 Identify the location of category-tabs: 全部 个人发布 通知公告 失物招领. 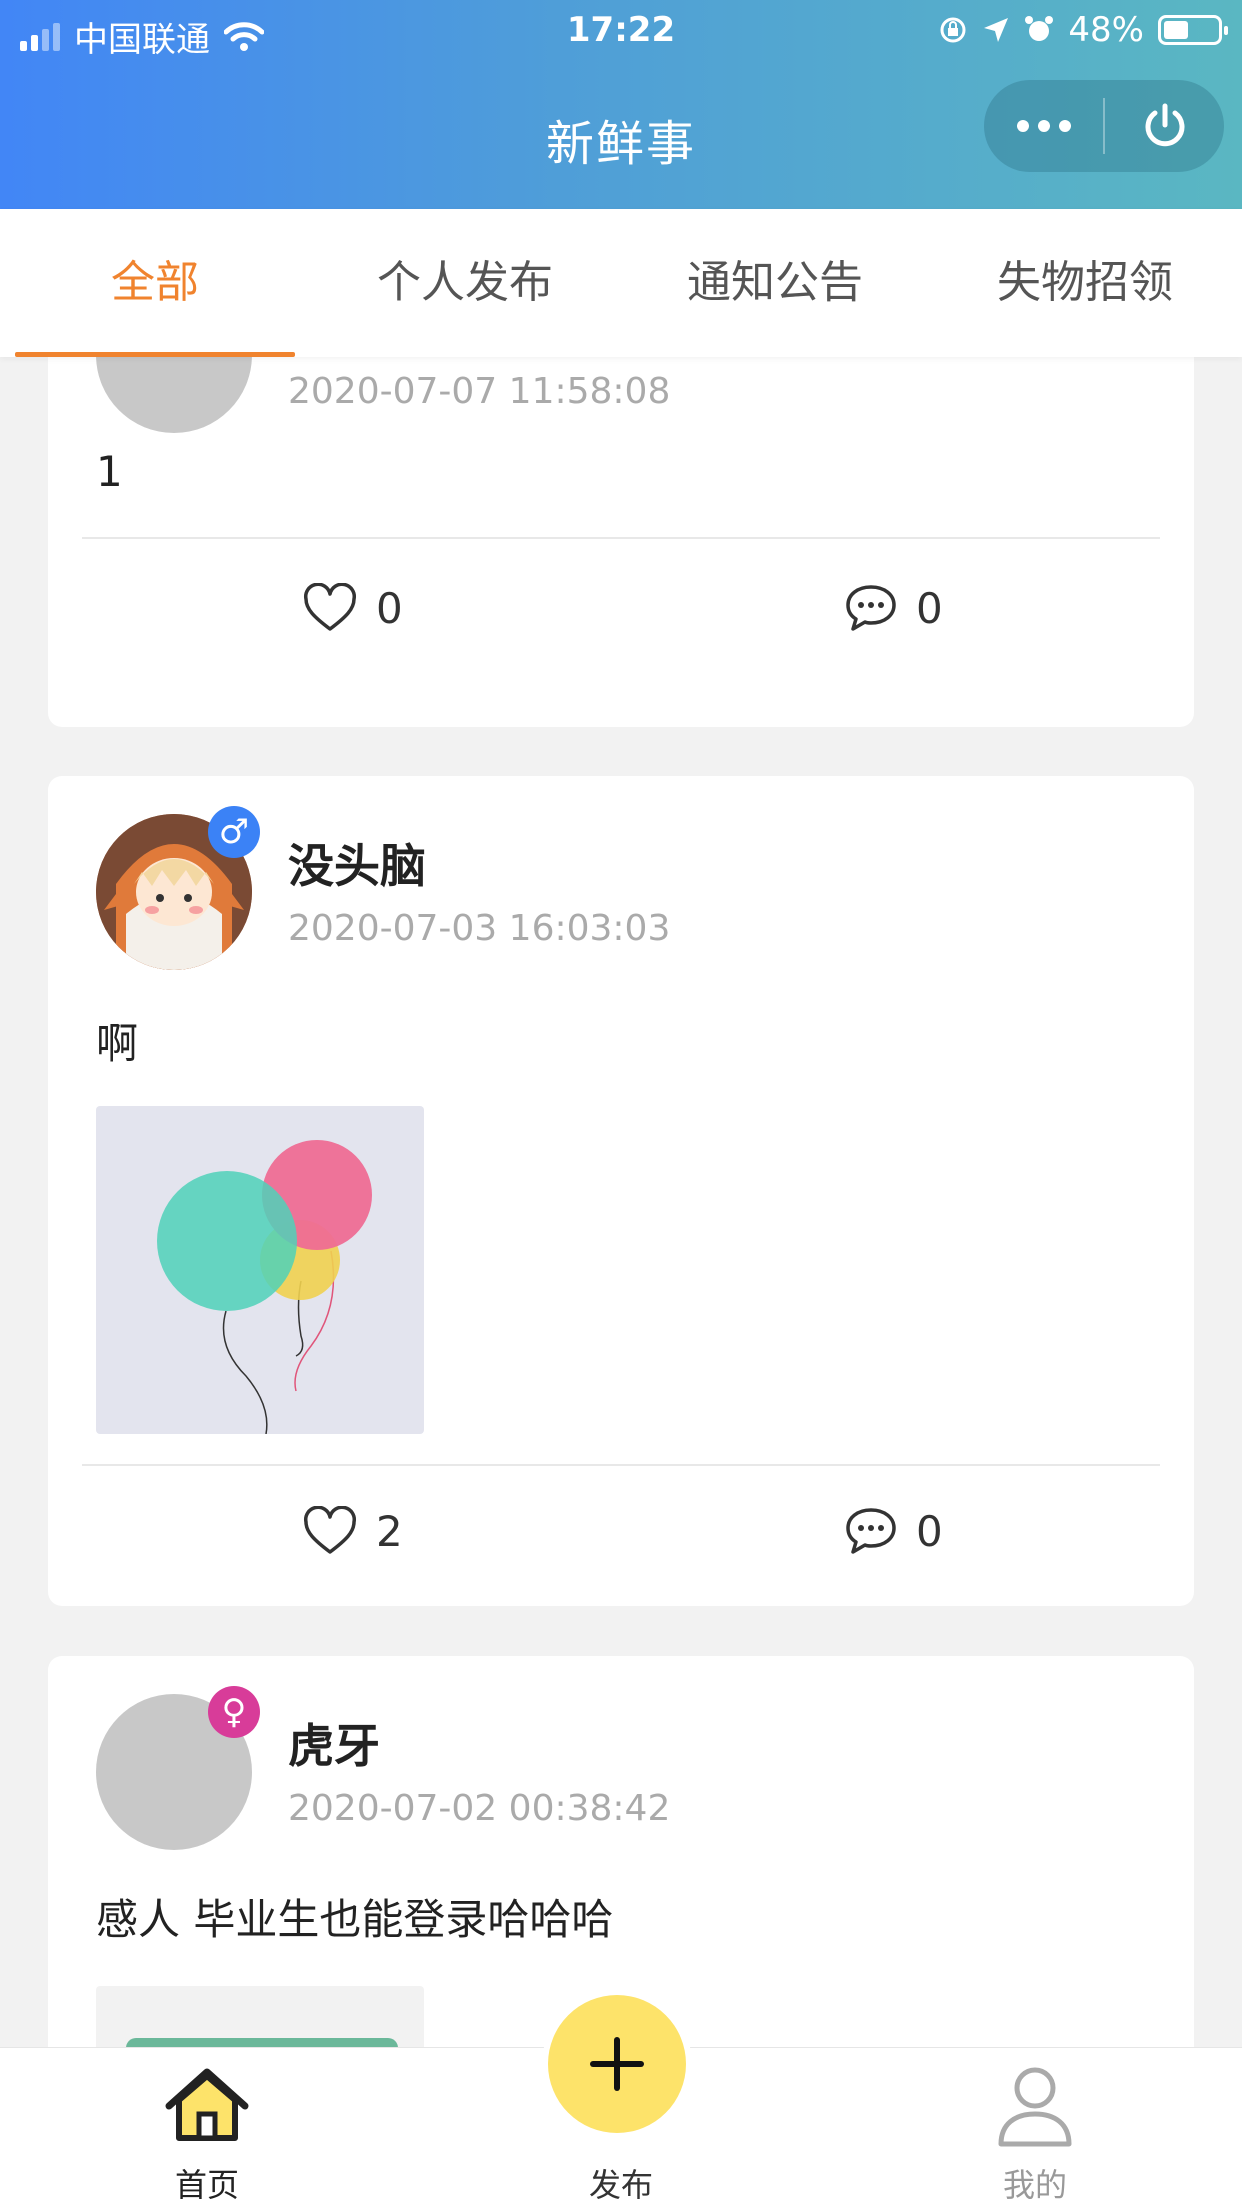
(621, 283).